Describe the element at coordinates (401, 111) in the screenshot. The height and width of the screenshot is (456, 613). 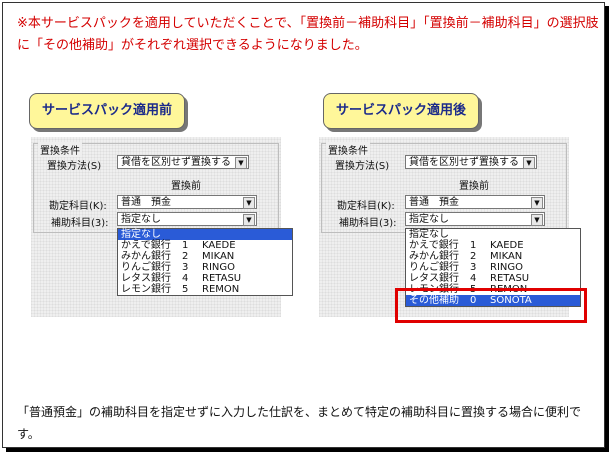
I see `after-tag: サービスパック適用後` at that location.